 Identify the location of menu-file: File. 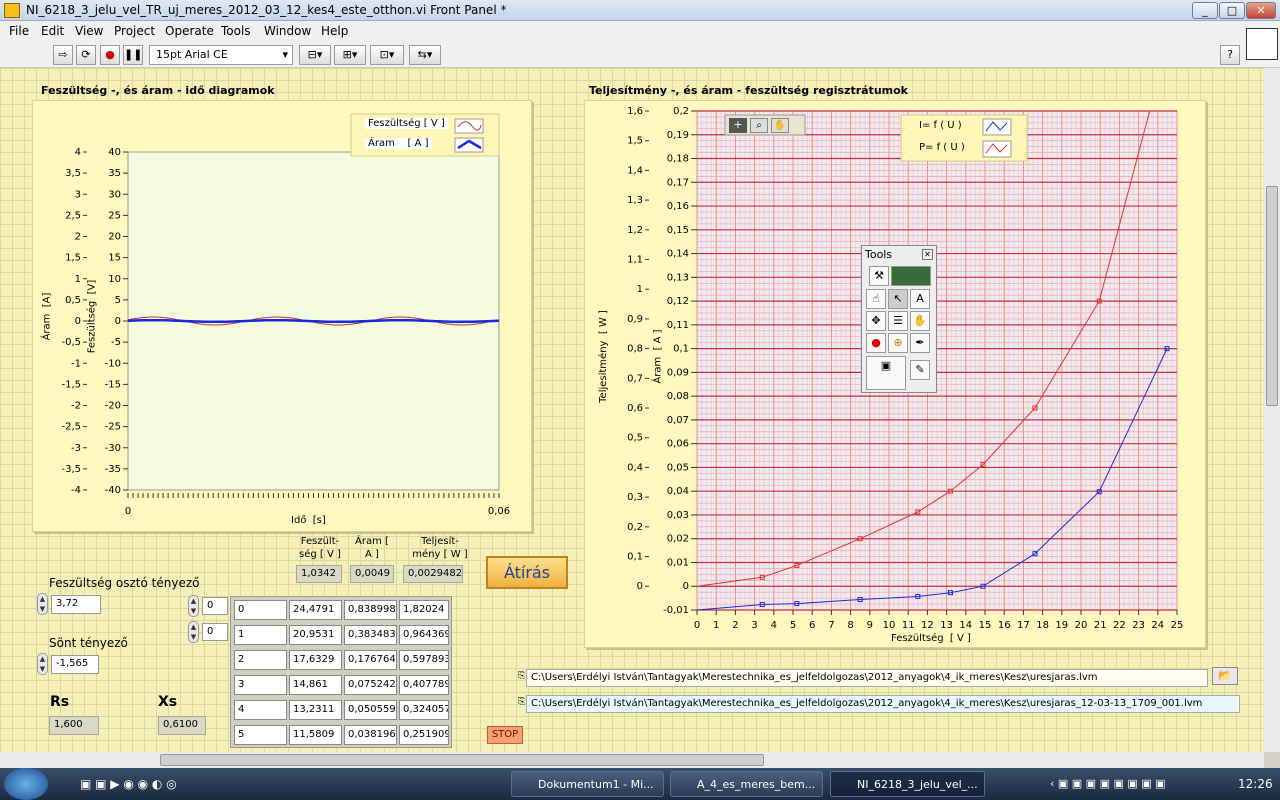
(19, 31).